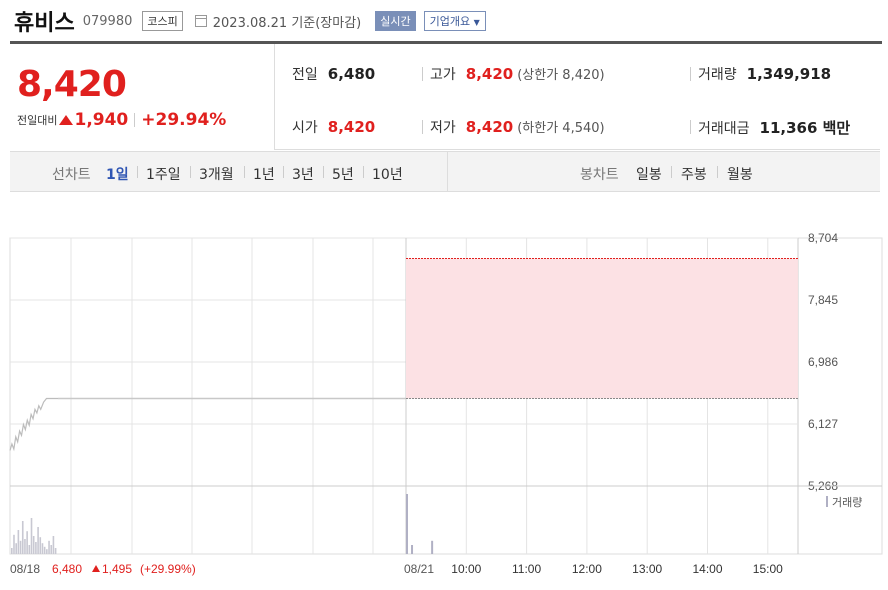 The width and height of the screenshot is (888, 590). I want to click on calendar-icon, so click(200, 21).